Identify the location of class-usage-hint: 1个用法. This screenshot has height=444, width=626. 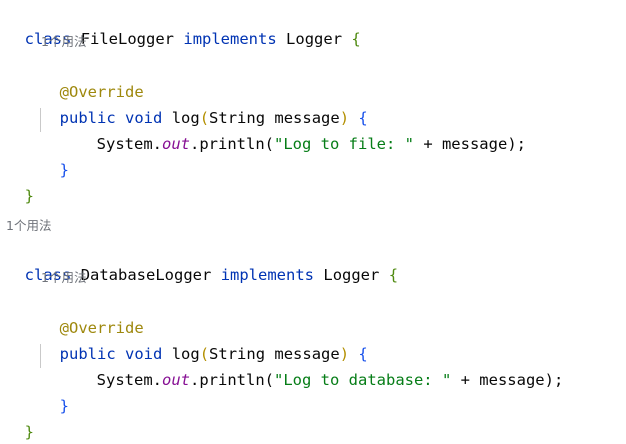
(28, 226).